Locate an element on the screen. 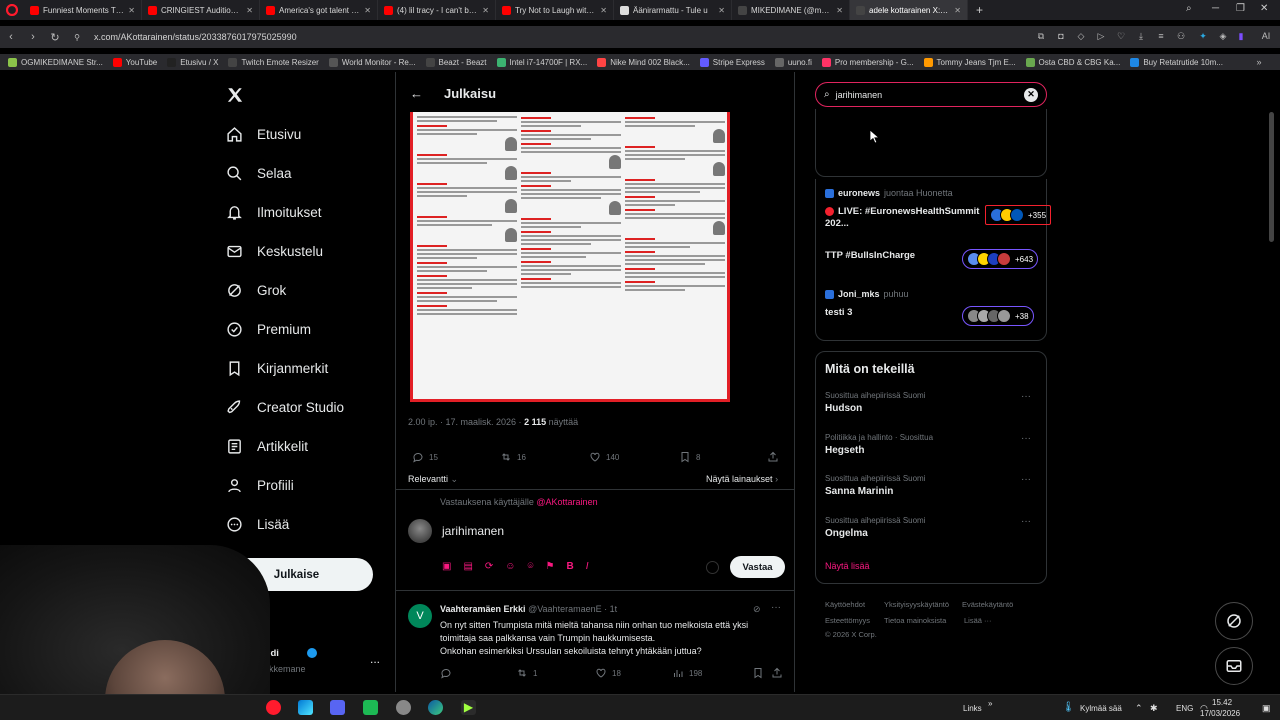 The height and width of the screenshot is (720, 1280). reply-author: Vaahteramäen Erkki is located at coordinates (483, 609).